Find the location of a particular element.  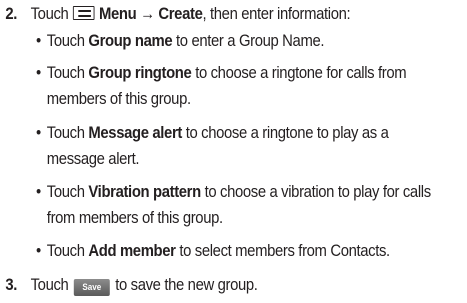

menu-icon is located at coordinates (83, 13).